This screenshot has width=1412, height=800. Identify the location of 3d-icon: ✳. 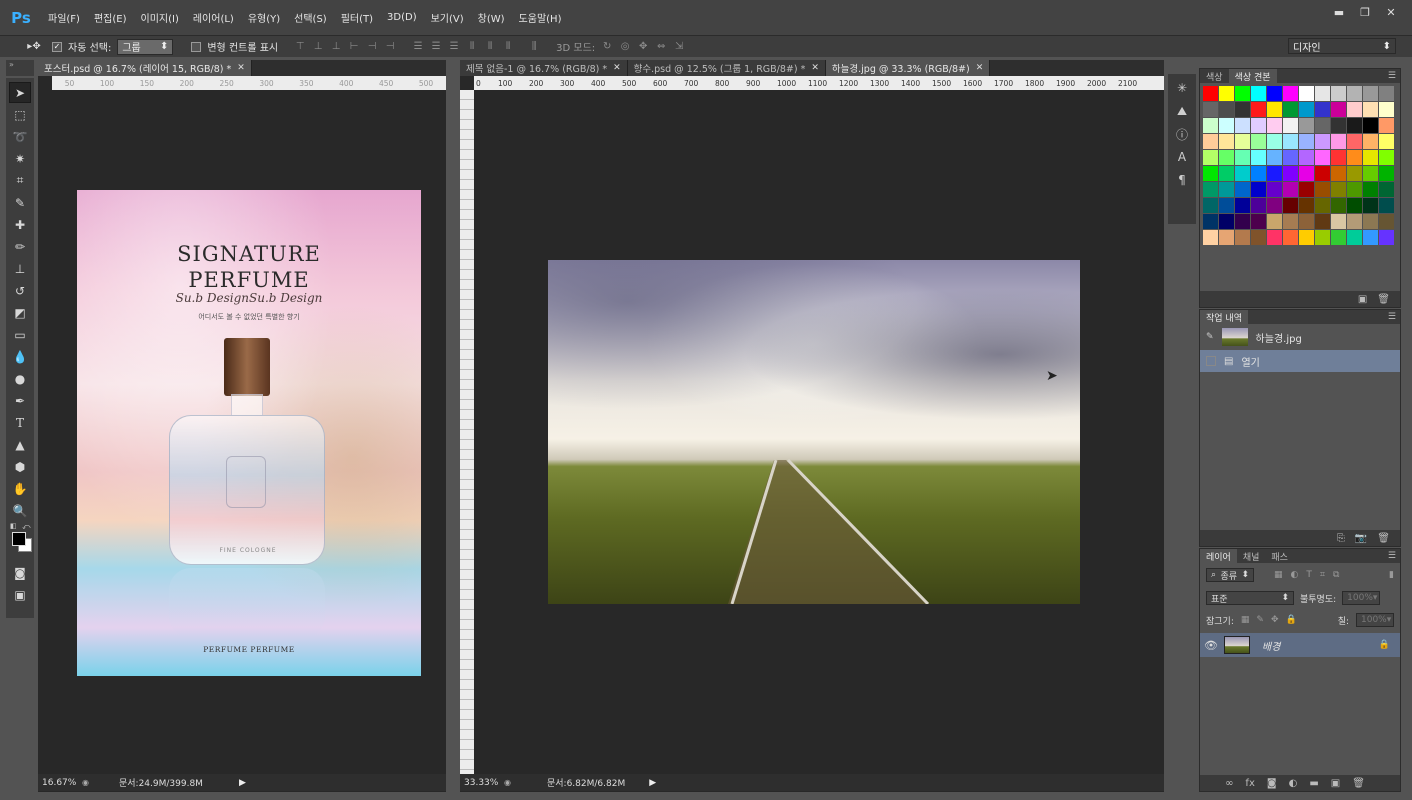
(1182, 88).